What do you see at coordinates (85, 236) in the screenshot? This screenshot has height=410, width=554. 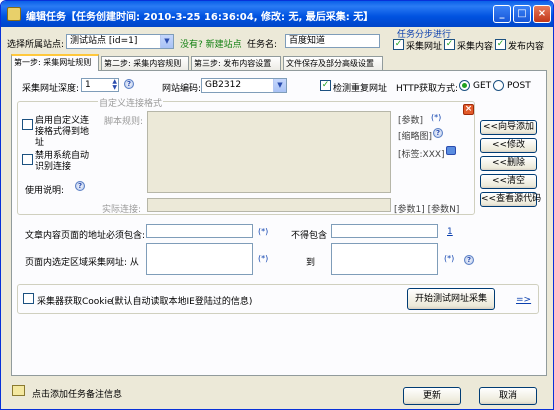 I see `must-contain-label: 文章内容页面的地址必须包含:` at bounding box center [85, 236].